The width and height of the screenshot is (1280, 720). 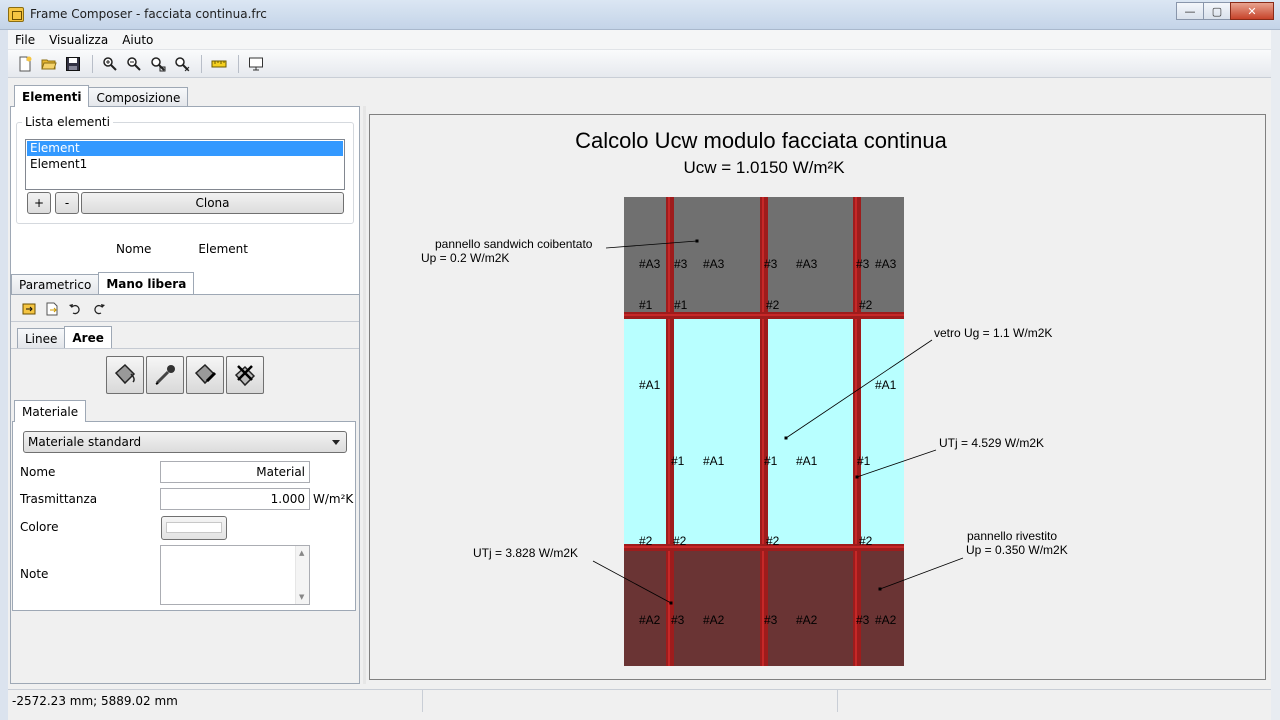 I want to click on annotation-sandwich-title: pannello sandwich coibentato, so click(x=514, y=244).